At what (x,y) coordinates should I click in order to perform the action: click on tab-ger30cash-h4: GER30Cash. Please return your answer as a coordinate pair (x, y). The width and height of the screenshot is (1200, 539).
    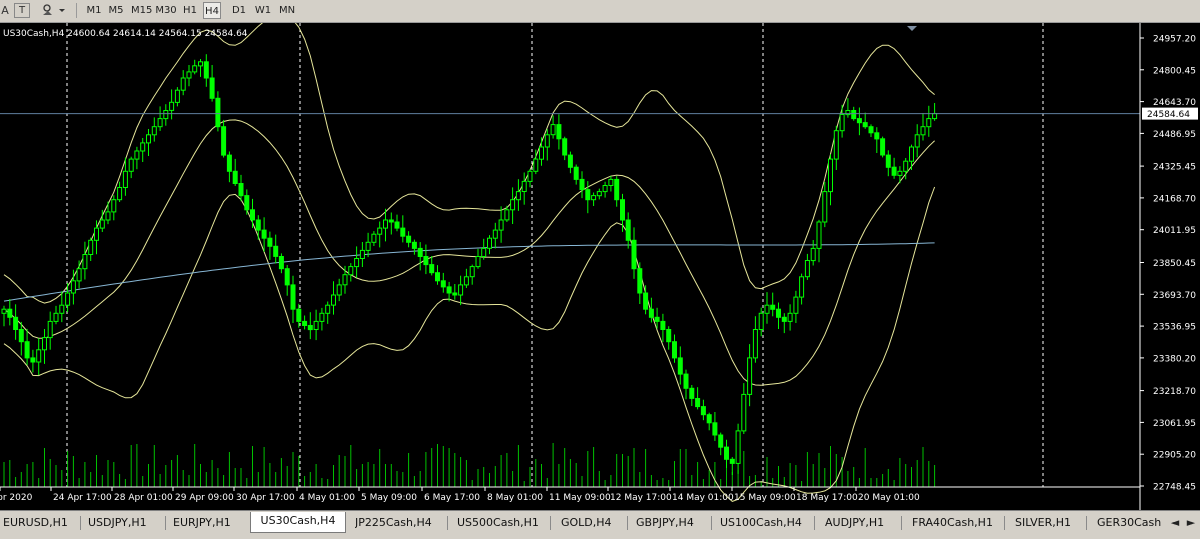
    Looking at the image, I should click on (1133, 523).